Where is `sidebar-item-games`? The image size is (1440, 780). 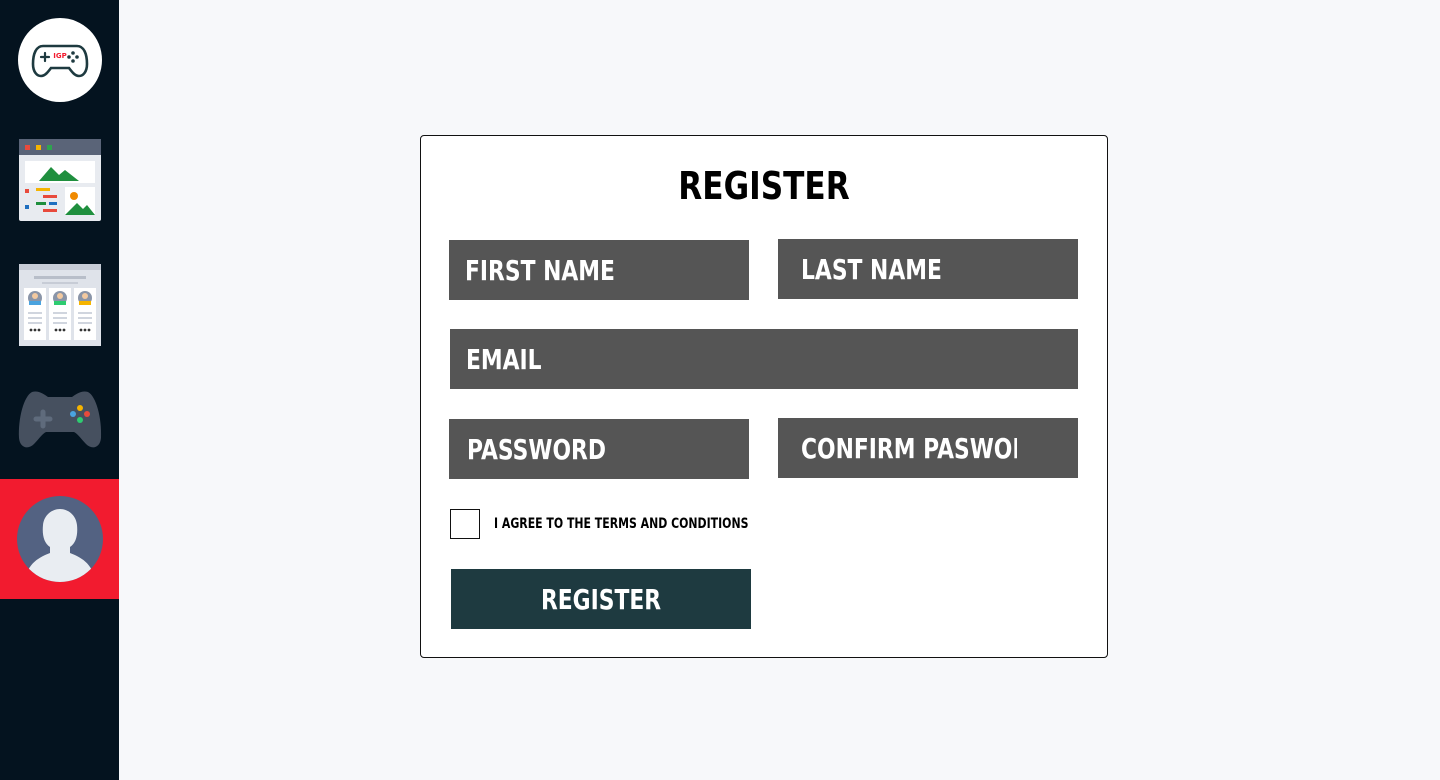 sidebar-item-games is located at coordinates (59, 419).